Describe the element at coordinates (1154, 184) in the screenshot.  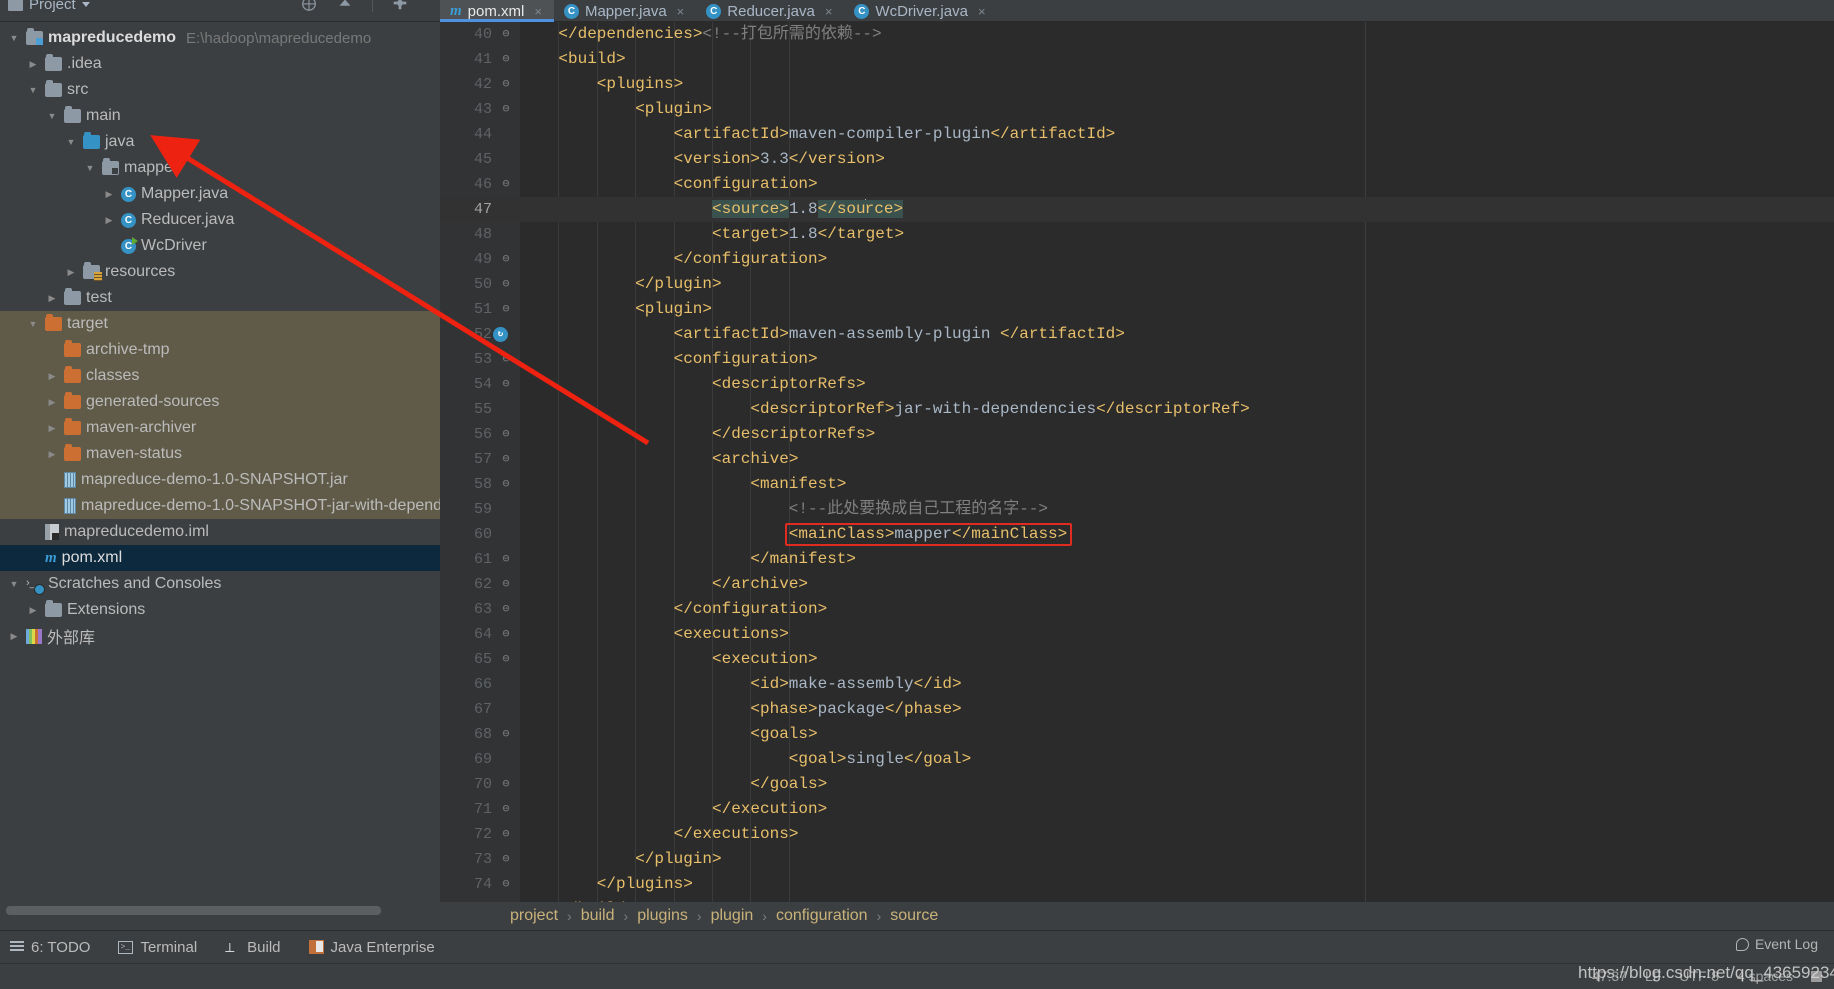
I see `code-line: 46 ⊖ <configuration>` at that location.